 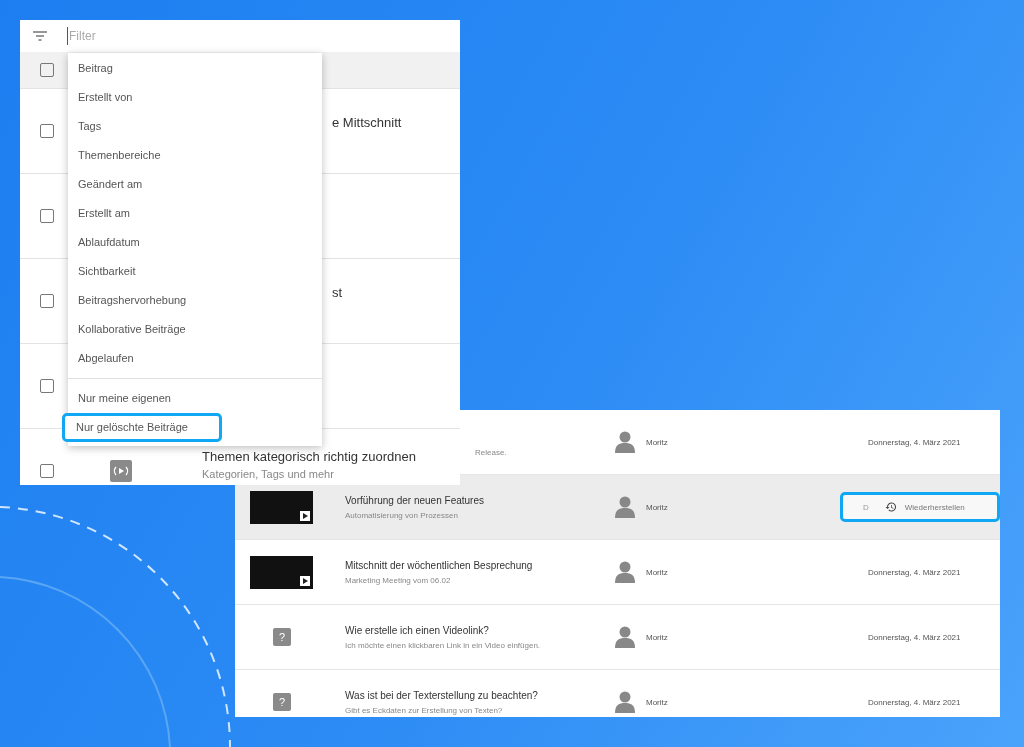 I want to click on post-row: ? Wie erstelle ich einen Videolink? Ich möchte einen klickbaren Link in ein Video einfügen. Moritz Donnerstag, 4. März 2021, so click(x=617, y=637).